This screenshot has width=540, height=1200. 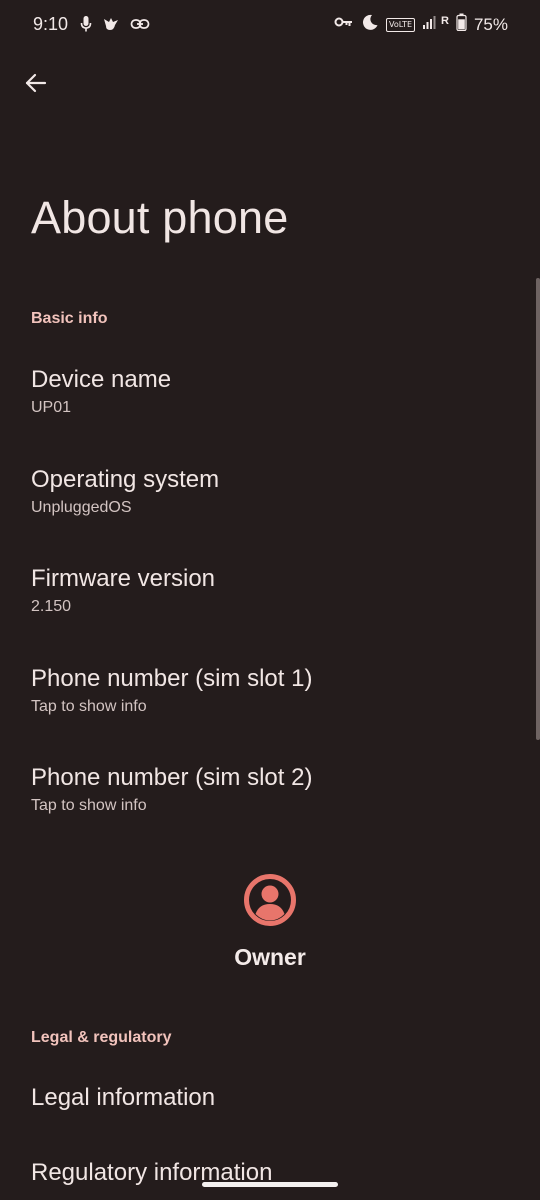 What do you see at coordinates (265, 411) in the screenshot?
I see `device-name-item: Device name UP01` at bounding box center [265, 411].